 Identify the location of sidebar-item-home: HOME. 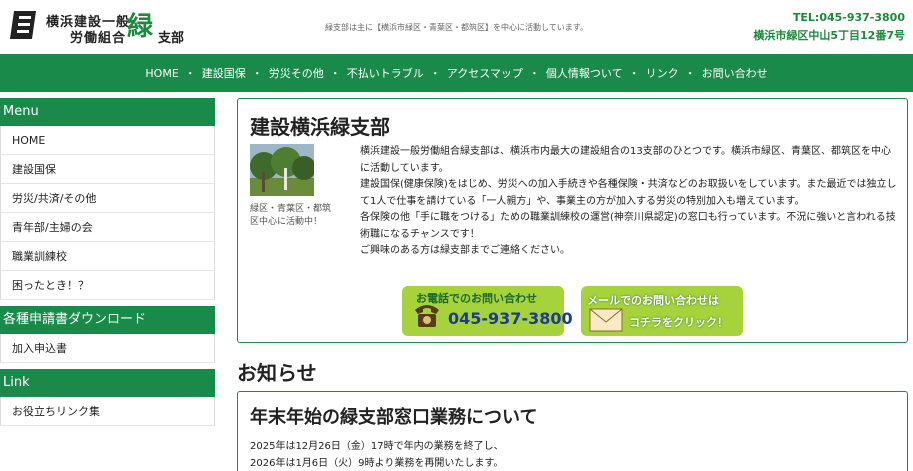
(107, 140).